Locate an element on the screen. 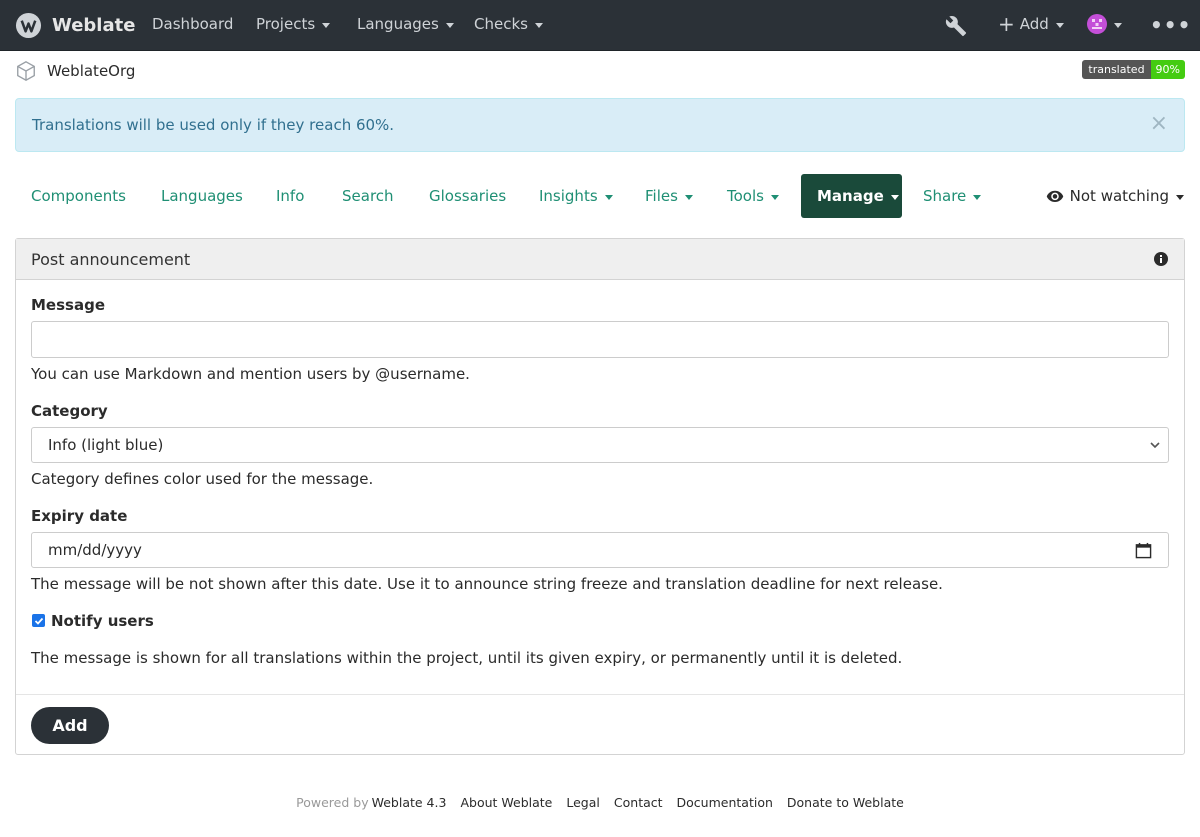 This screenshot has height=837, width=1200. tab-label: Search is located at coordinates (368, 196).